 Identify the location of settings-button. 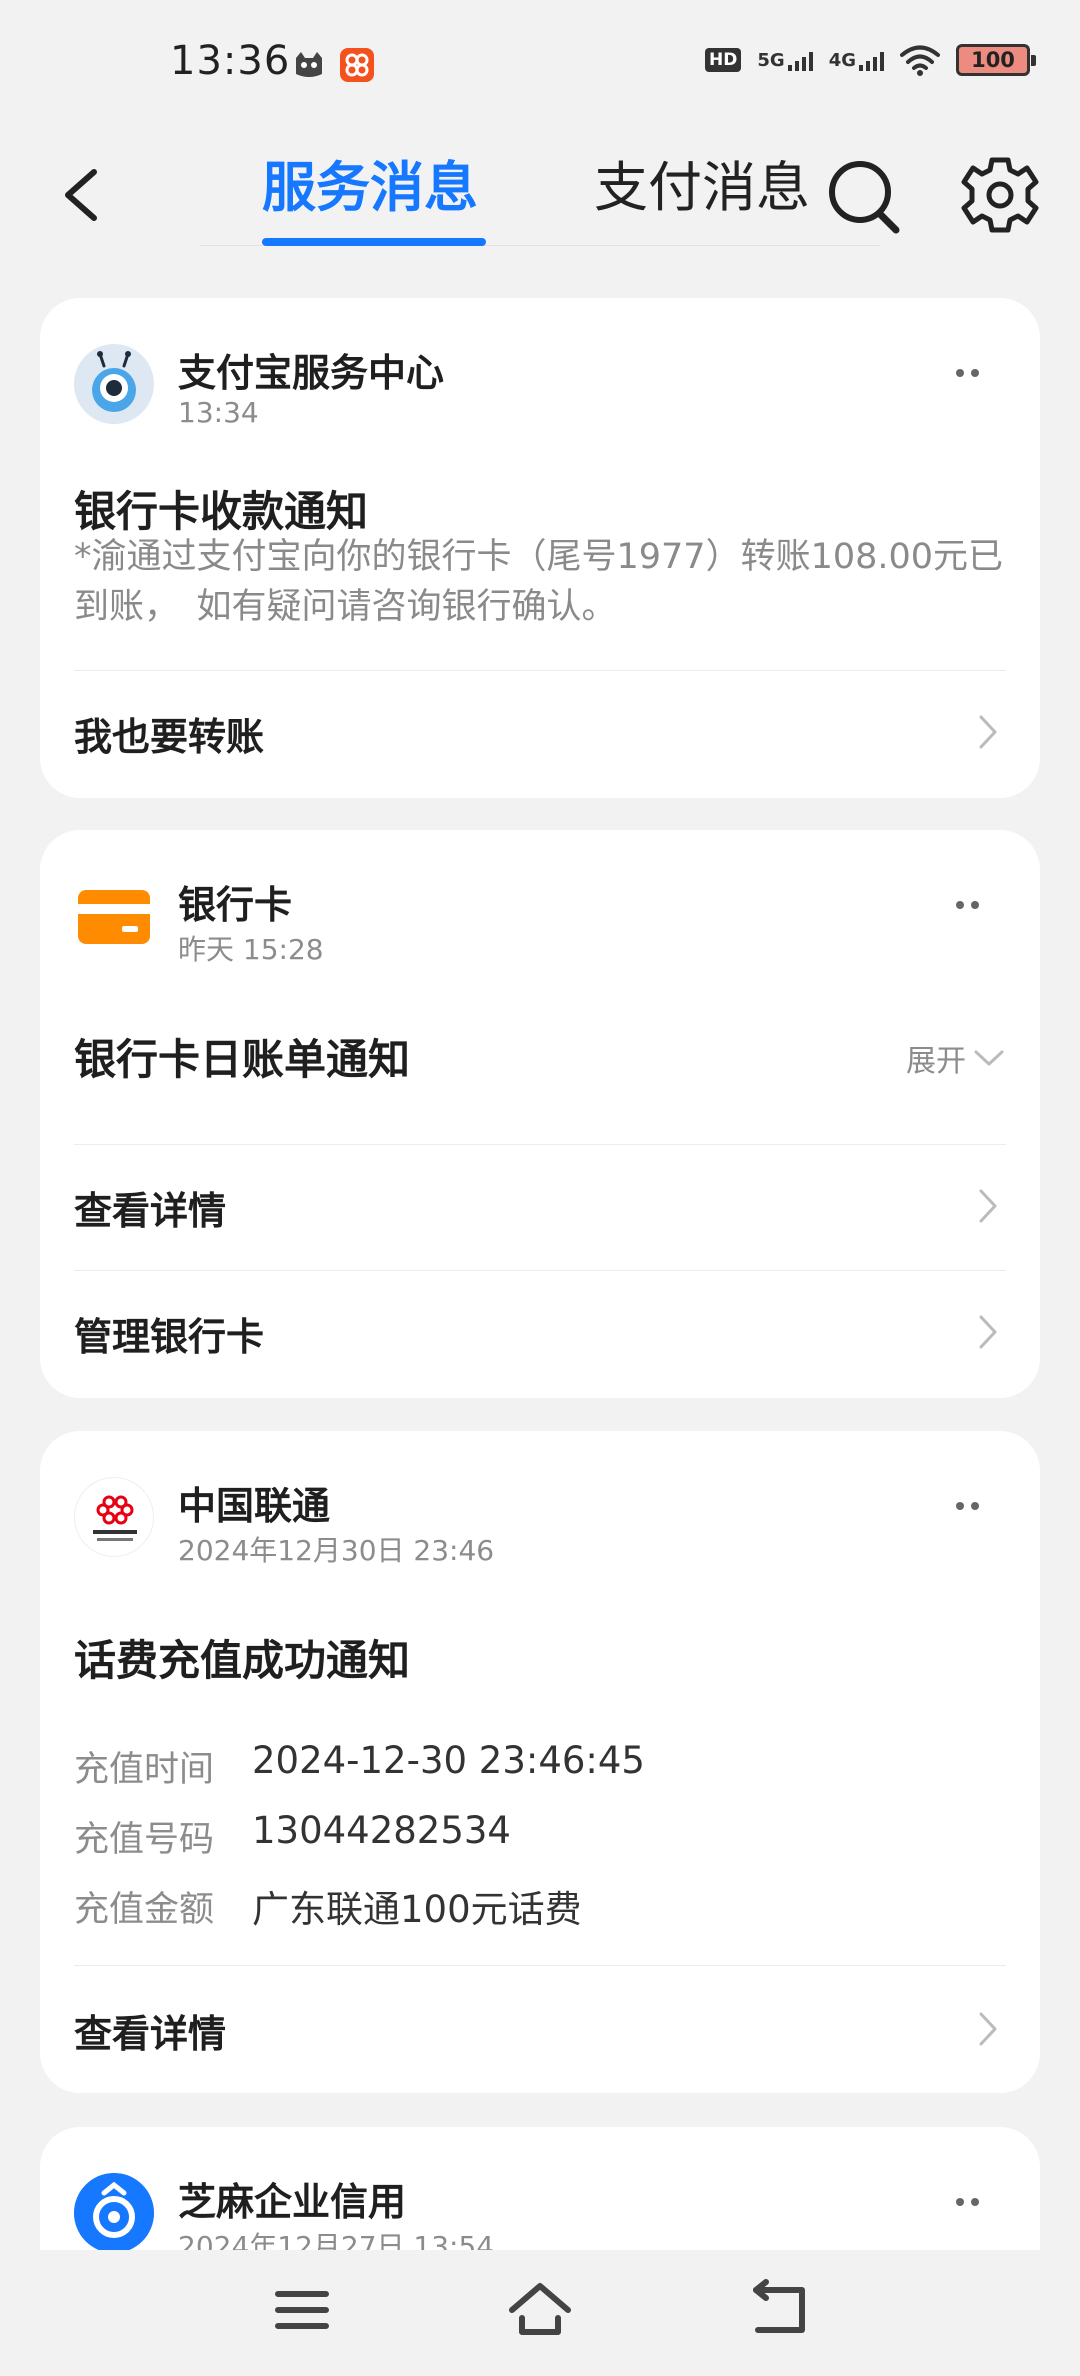
(1000, 195).